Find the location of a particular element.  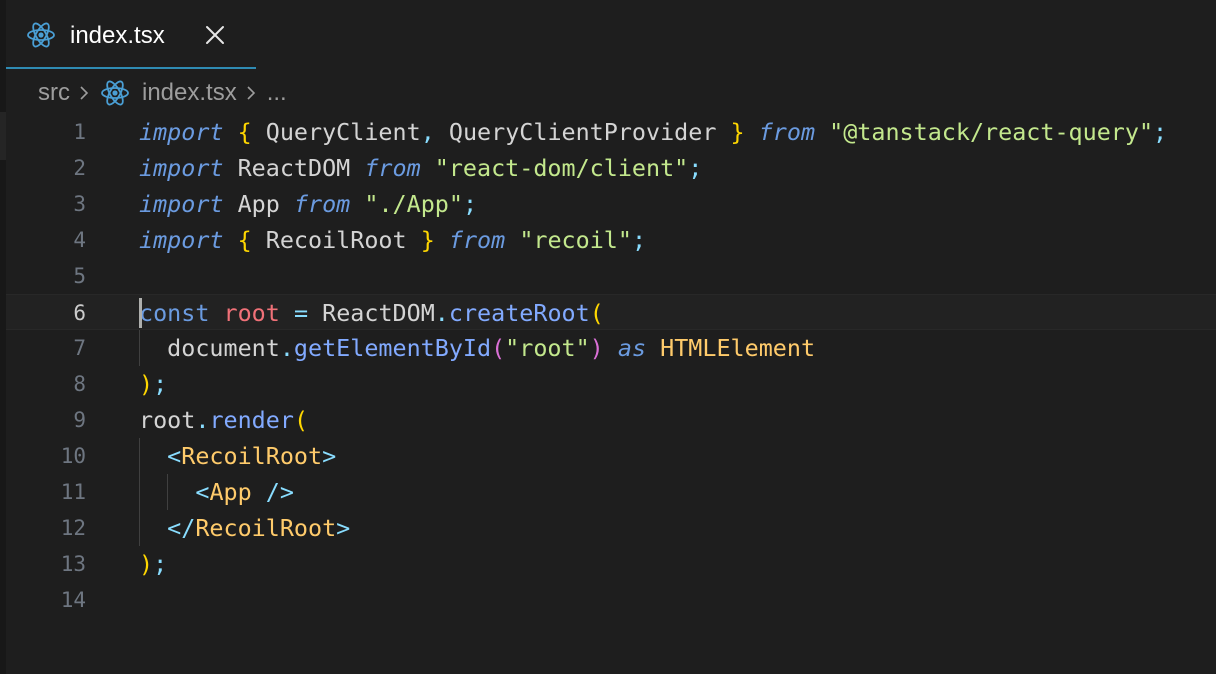

line-number: 11 is located at coordinates (73, 492).